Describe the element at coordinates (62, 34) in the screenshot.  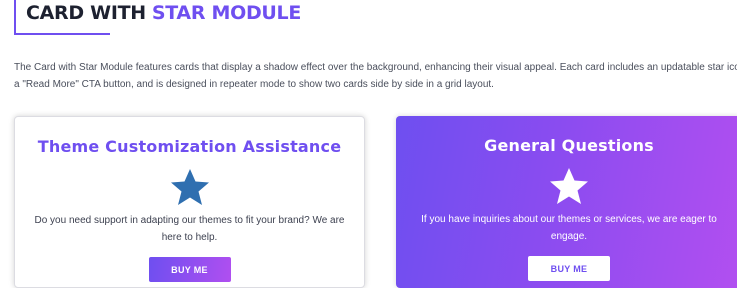
I see `title-underline` at that location.